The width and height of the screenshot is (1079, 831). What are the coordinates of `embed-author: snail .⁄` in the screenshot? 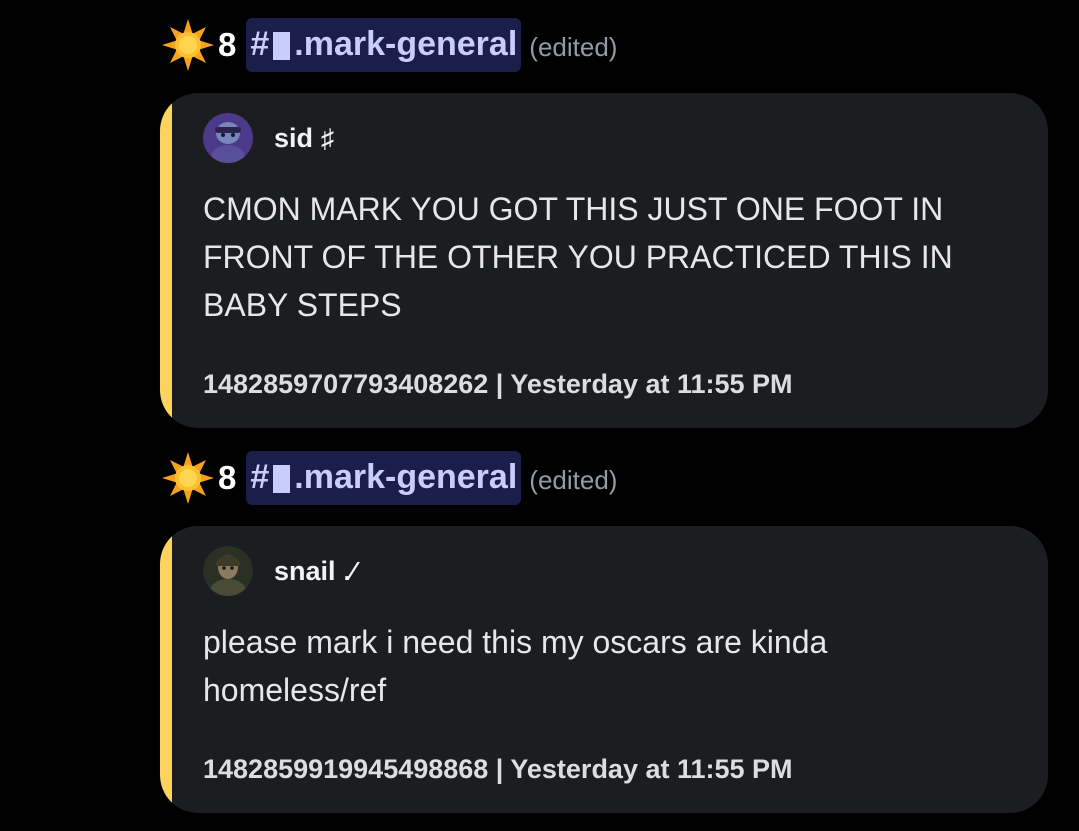 It's located at (279, 571).